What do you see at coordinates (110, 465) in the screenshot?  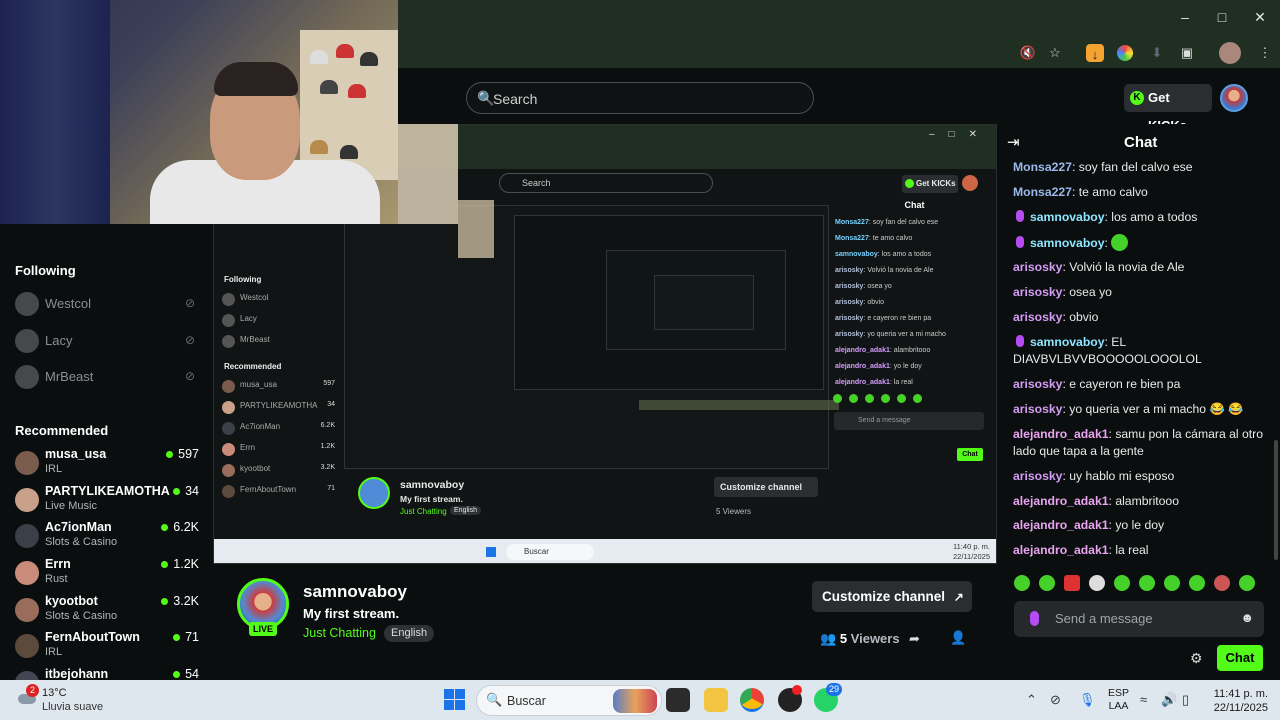 I see `sidebar-item-musa-usa: musa_usa IRL 597` at bounding box center [110, 465].